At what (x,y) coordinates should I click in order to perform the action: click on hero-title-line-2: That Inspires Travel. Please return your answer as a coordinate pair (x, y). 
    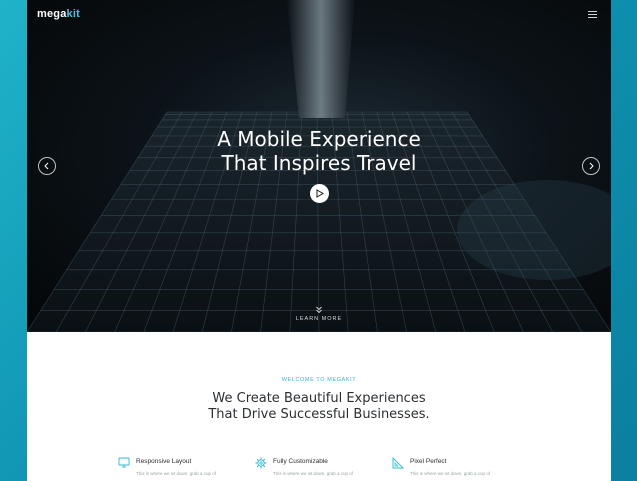
    Looking at the image, I should click on (319, 163).